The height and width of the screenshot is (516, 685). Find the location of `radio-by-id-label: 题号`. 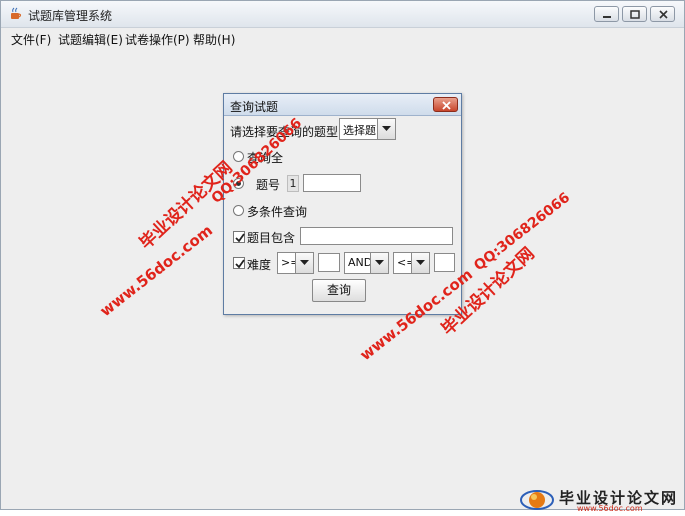

radio-by-id-label: 题号 is located at coordinates (268, 185).